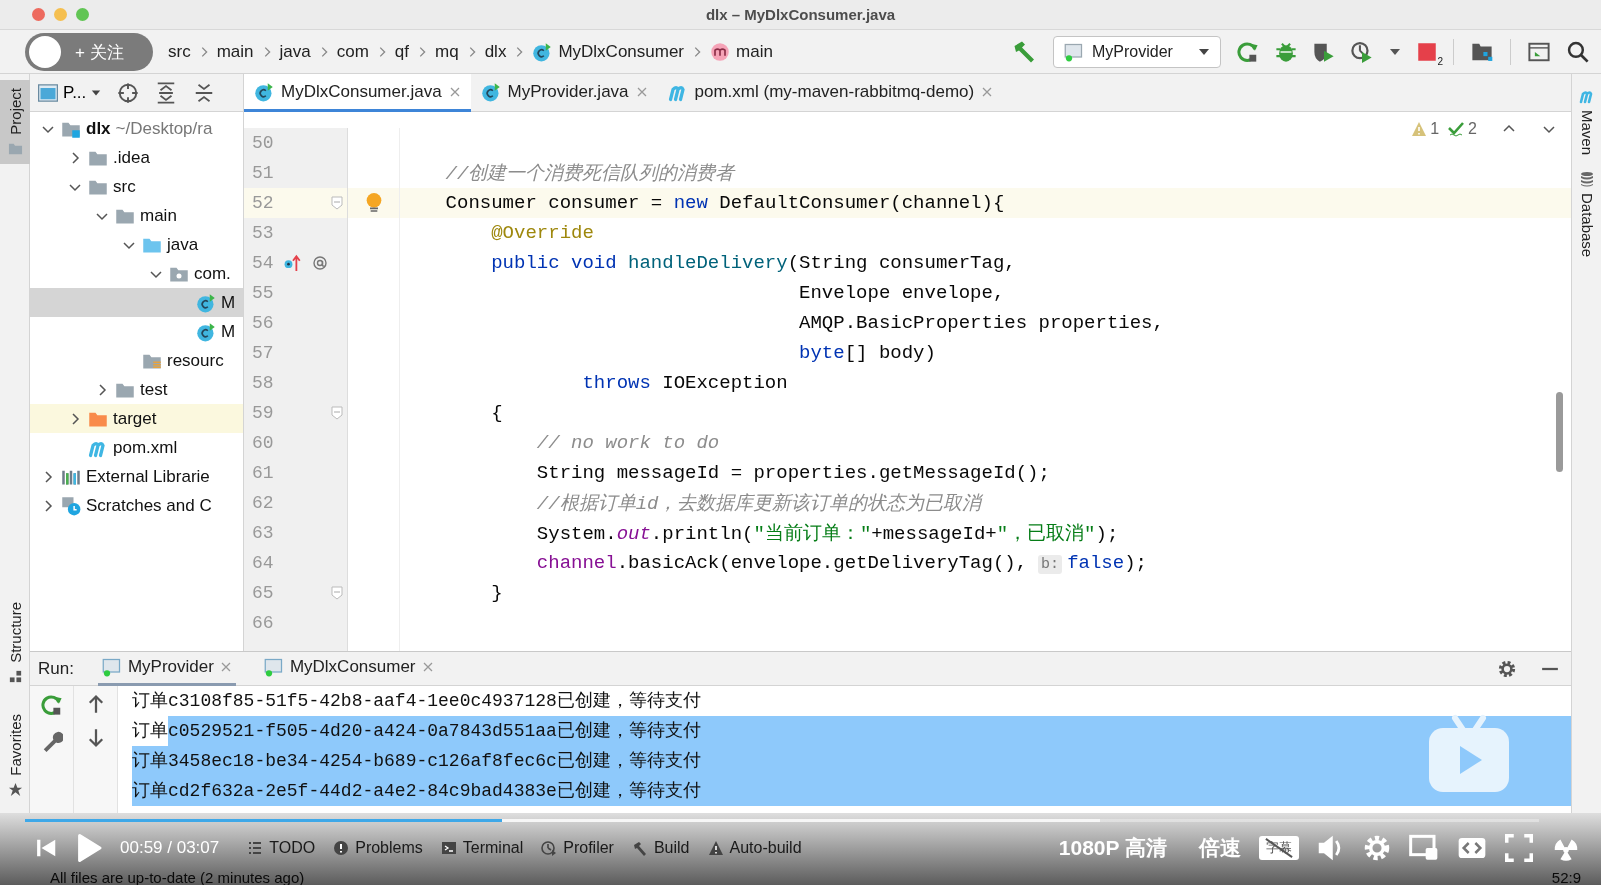 The image size is (1601, 885). What do you see at coordinates (378, 848) in the screenshot?
I see `tool-window-button: Problems` at bounding box center [378, 848].